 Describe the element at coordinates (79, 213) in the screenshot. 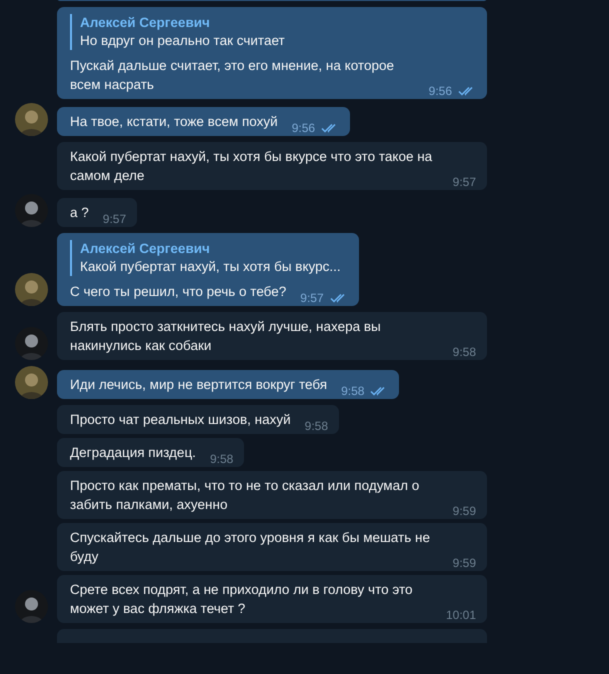

I see `message-text: а ?` at that location.